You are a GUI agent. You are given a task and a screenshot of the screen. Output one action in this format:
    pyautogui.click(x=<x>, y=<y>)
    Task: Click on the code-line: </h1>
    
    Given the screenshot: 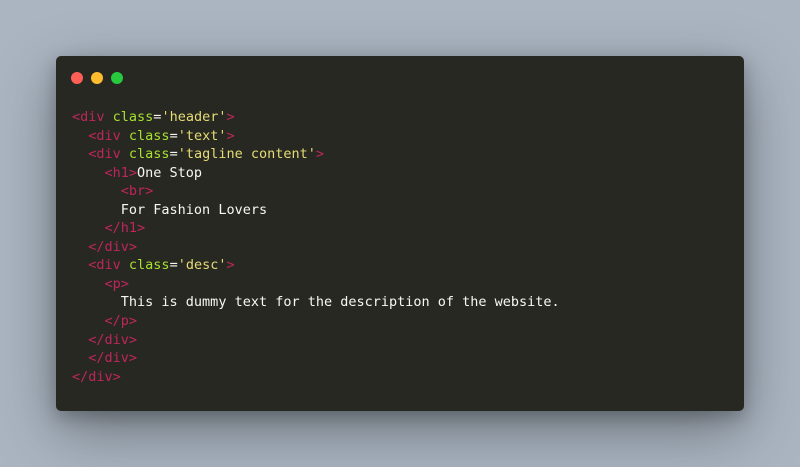 What is the action you would take?
    pyautogui.click(x=316, y=228)
    